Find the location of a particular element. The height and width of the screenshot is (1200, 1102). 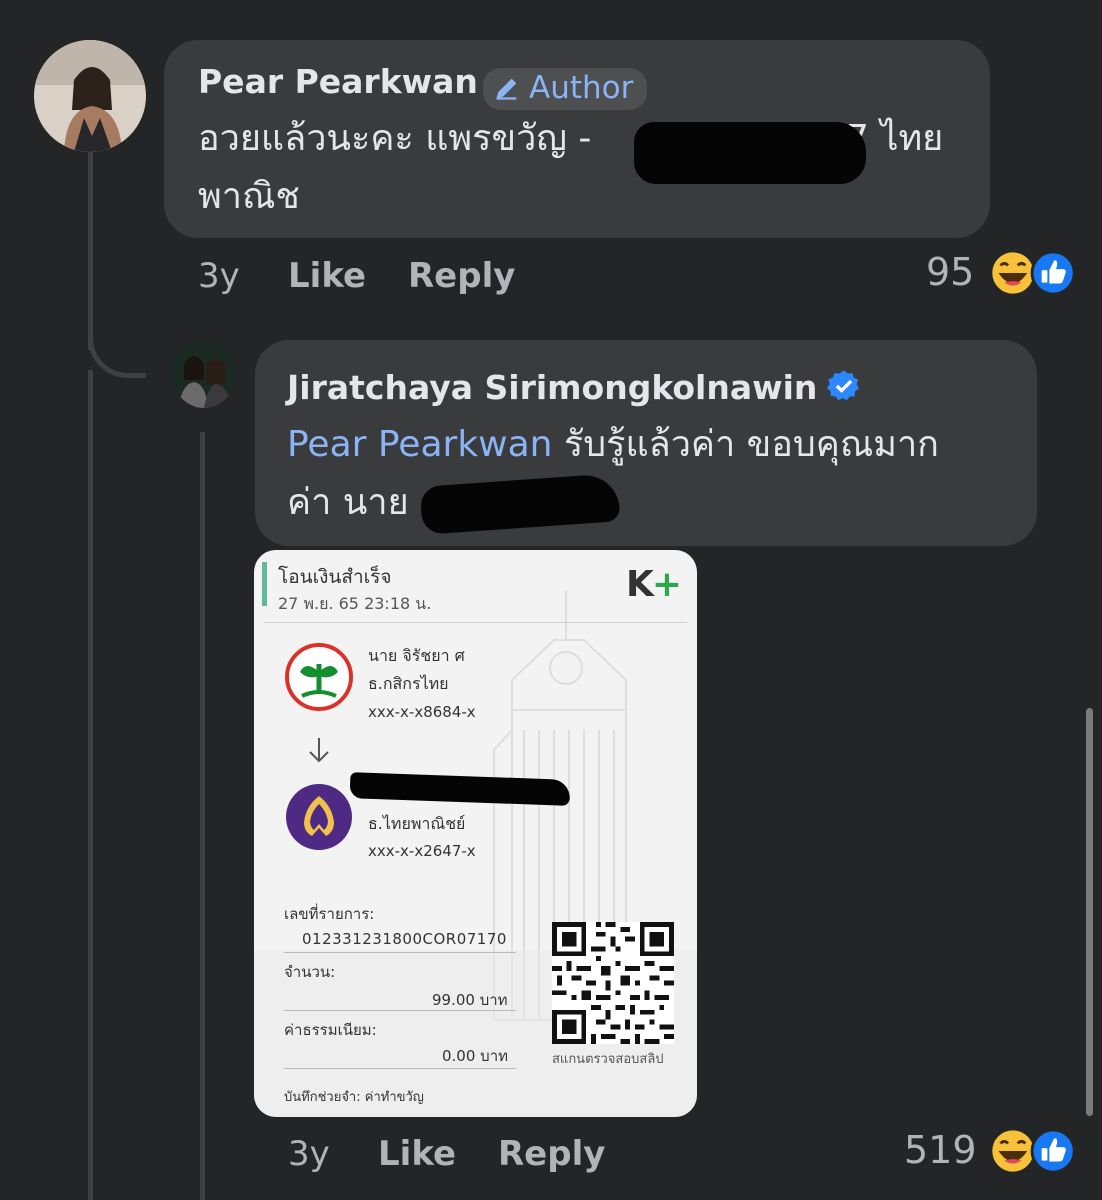

pencil-icon is located at coordinates (506, 89).